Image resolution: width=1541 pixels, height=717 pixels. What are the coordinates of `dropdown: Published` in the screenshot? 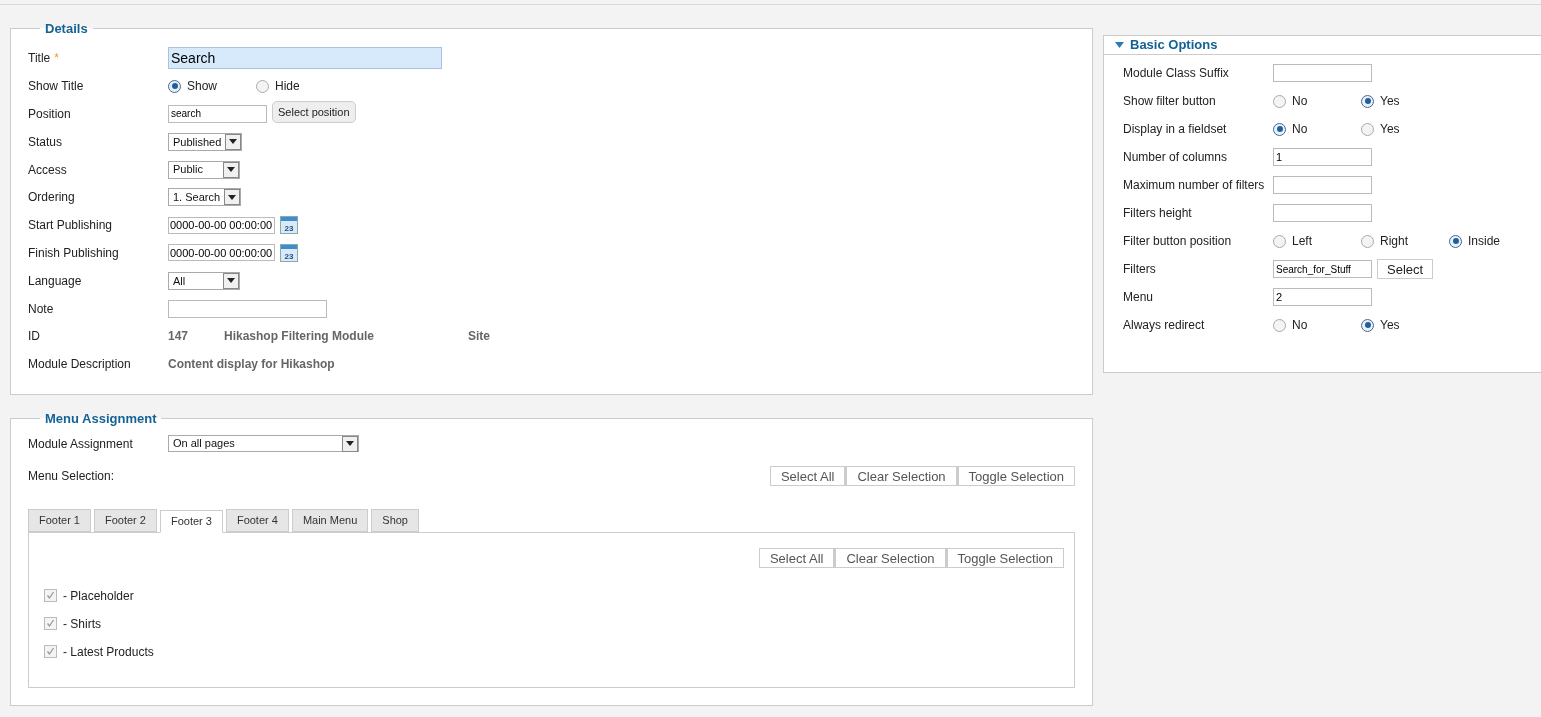 It's located at (205, 141).